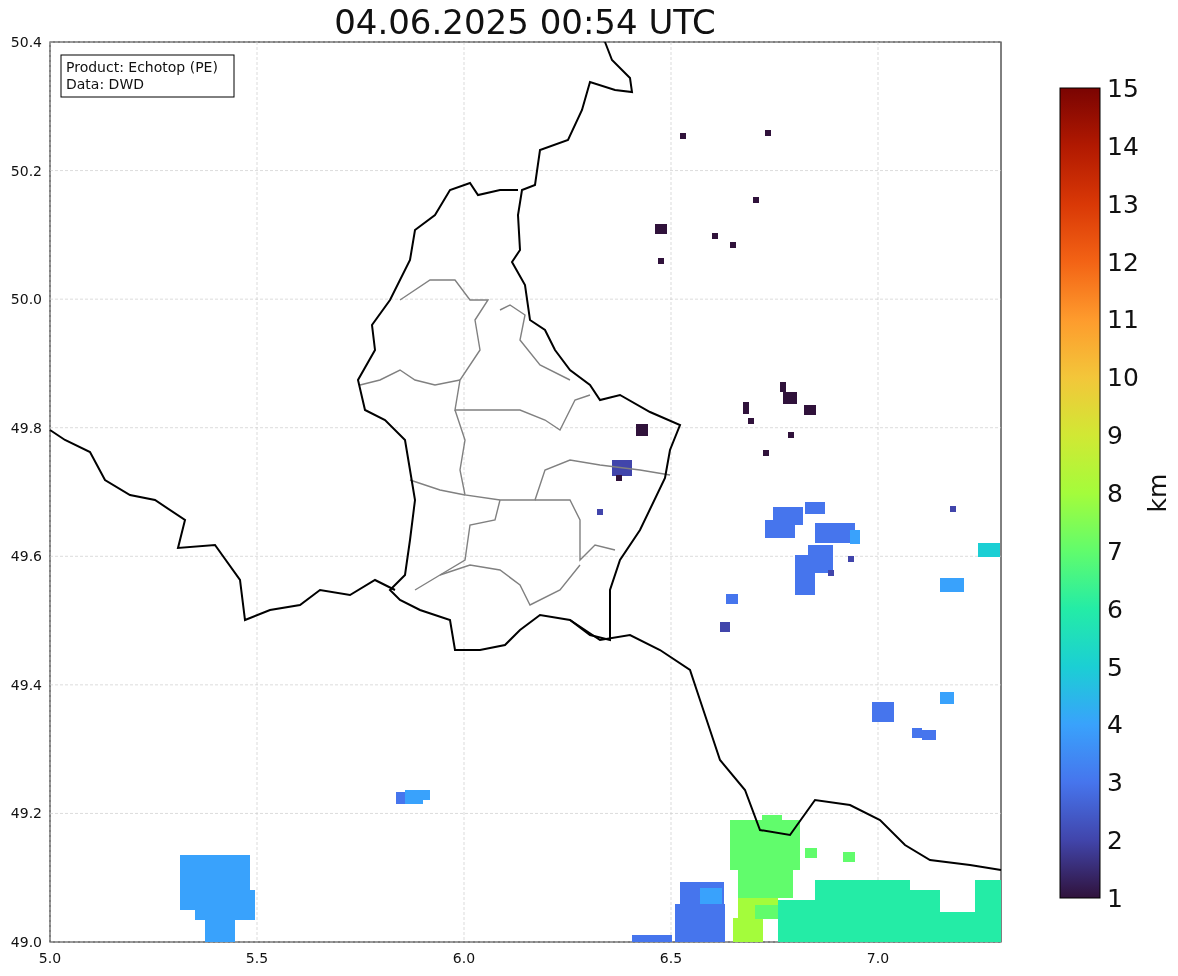  Describe the element at coordinates (26, 170) in the screenshot. I see `y-tick-label: 50.2` at that location.